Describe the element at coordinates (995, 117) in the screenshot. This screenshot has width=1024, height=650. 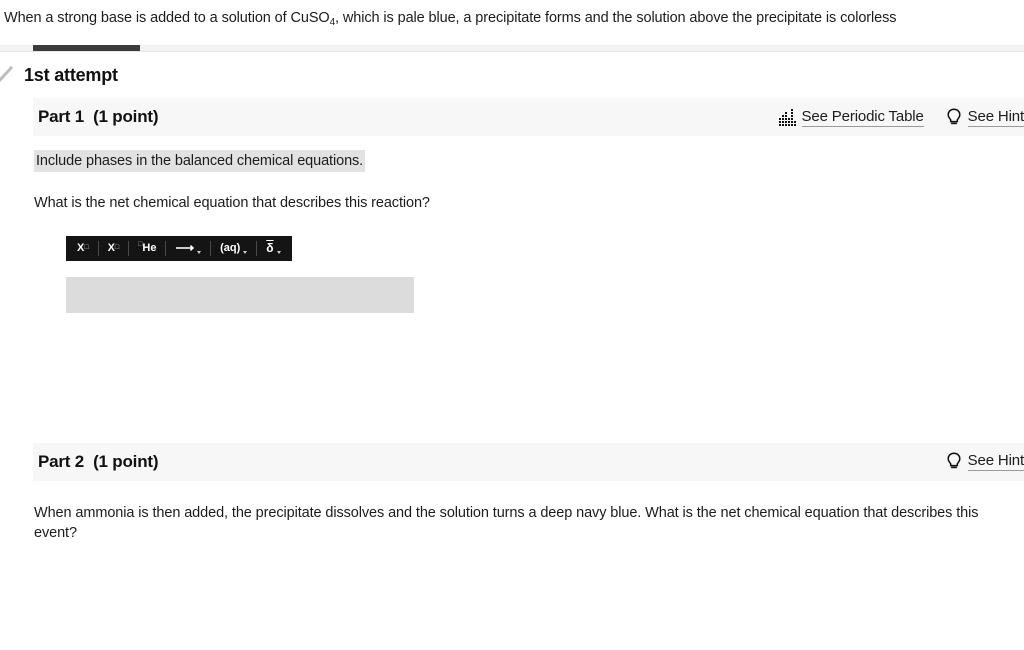
I see `see-hint-label-part-1: See Hint` at that location.